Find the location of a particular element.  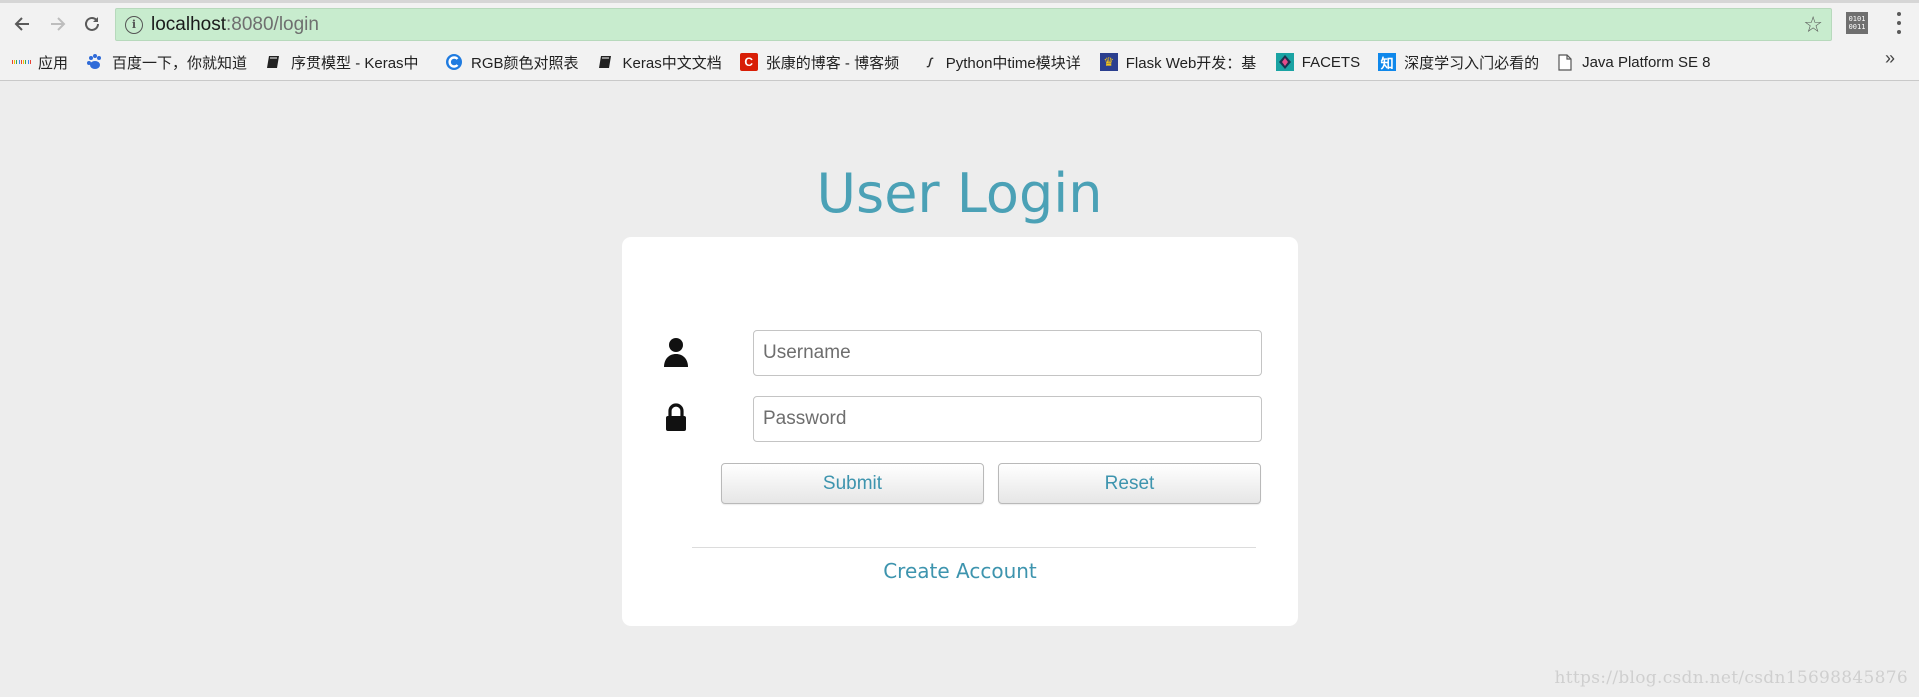

bookmark-label: 应用 is located at coordinates (53, 63).